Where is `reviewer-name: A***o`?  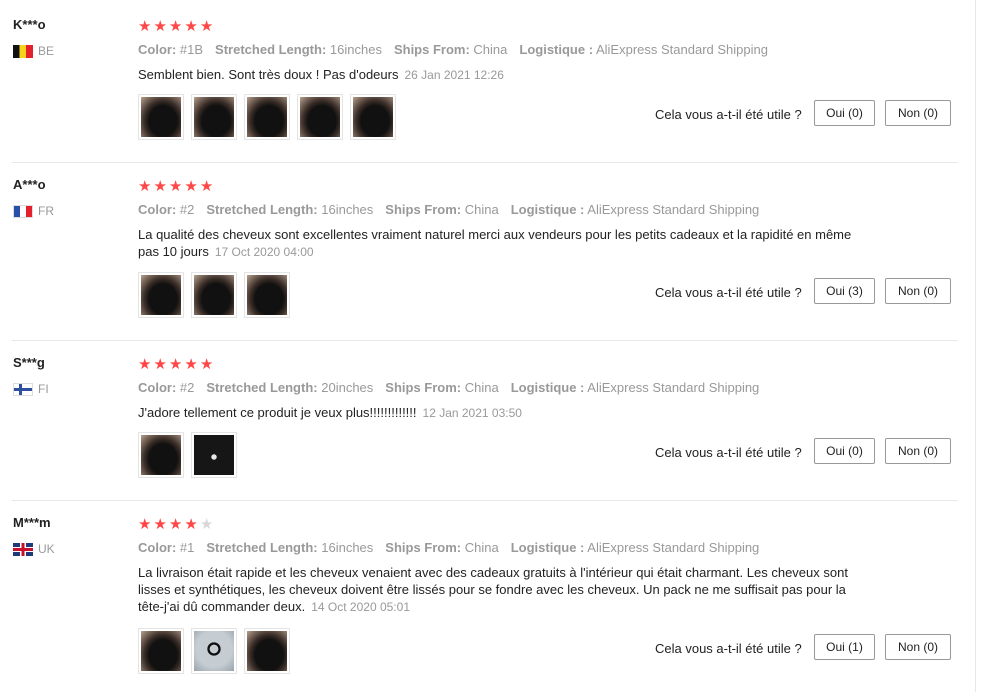 reviewer-name: A***o is located at coordinates (29, 184).